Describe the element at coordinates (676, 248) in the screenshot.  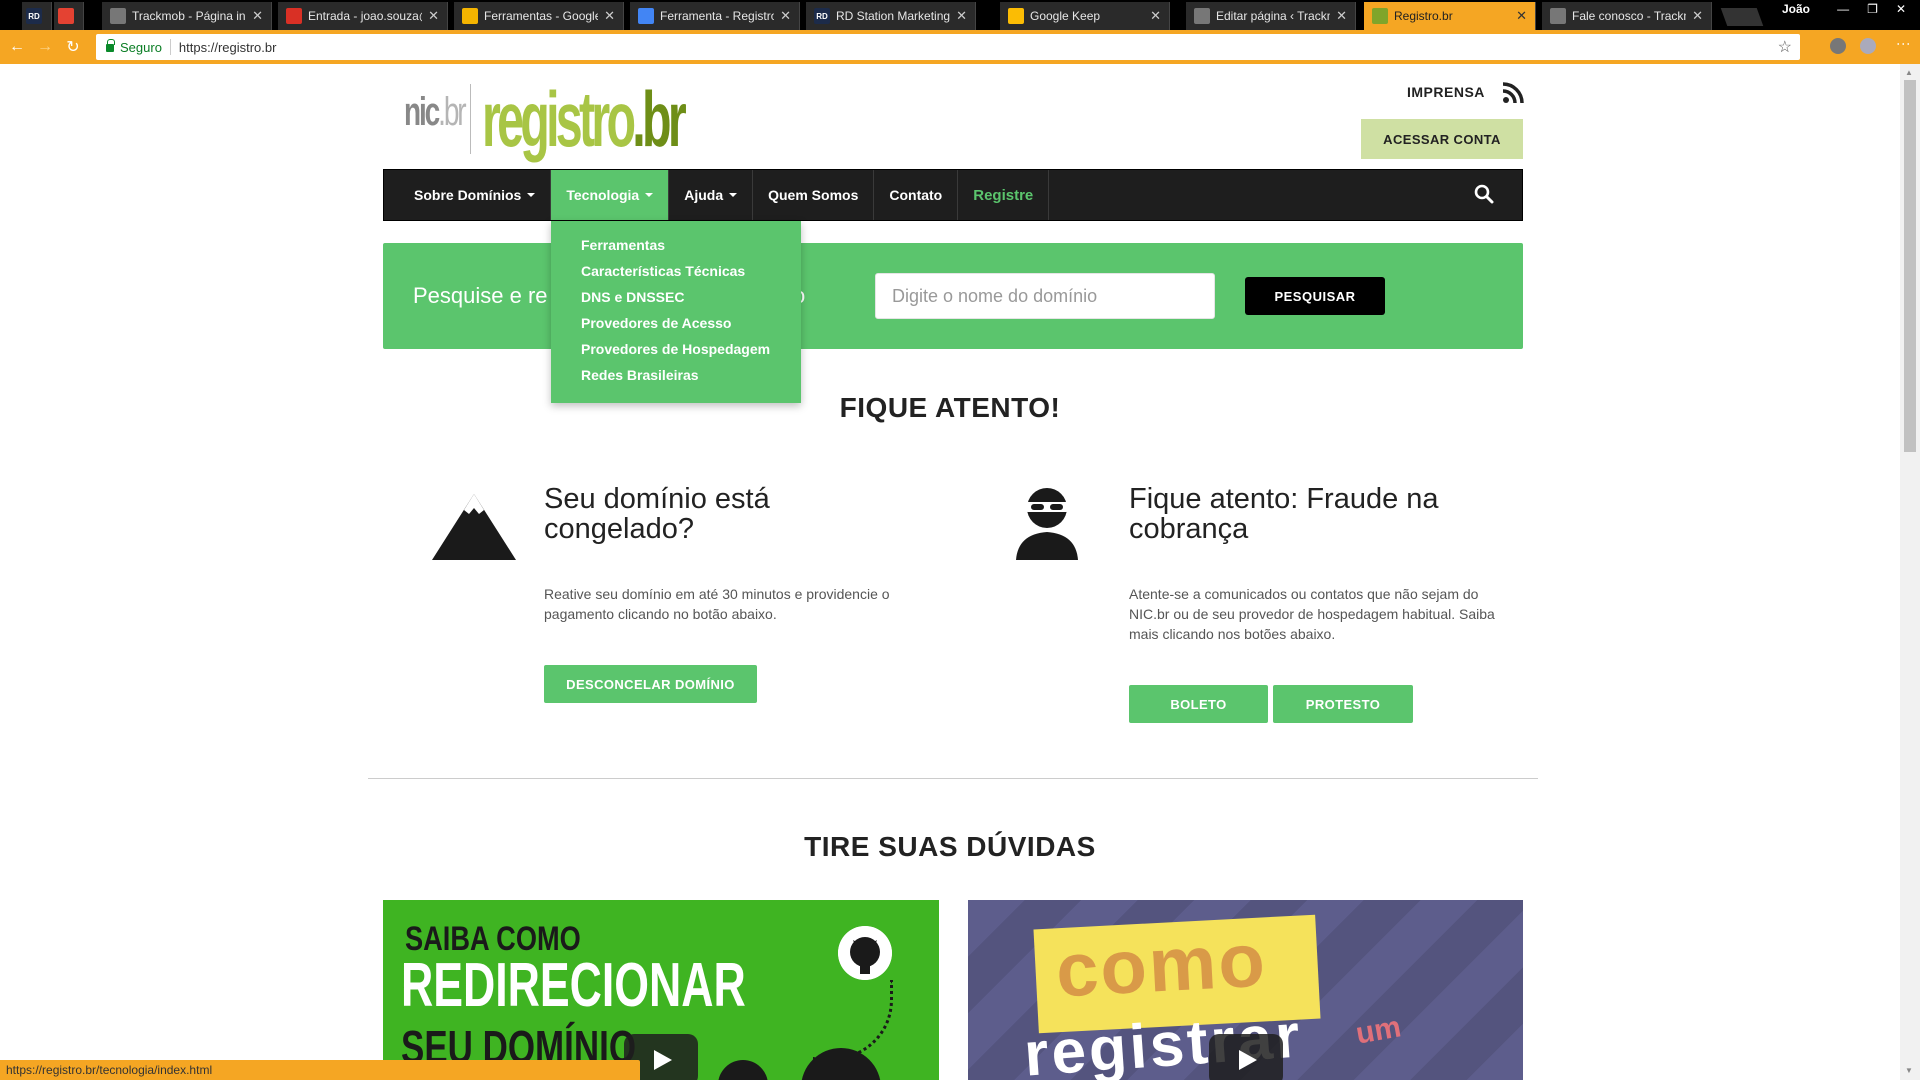
I see `dropdown-item-ferramentas: Ferramentas` at that location.